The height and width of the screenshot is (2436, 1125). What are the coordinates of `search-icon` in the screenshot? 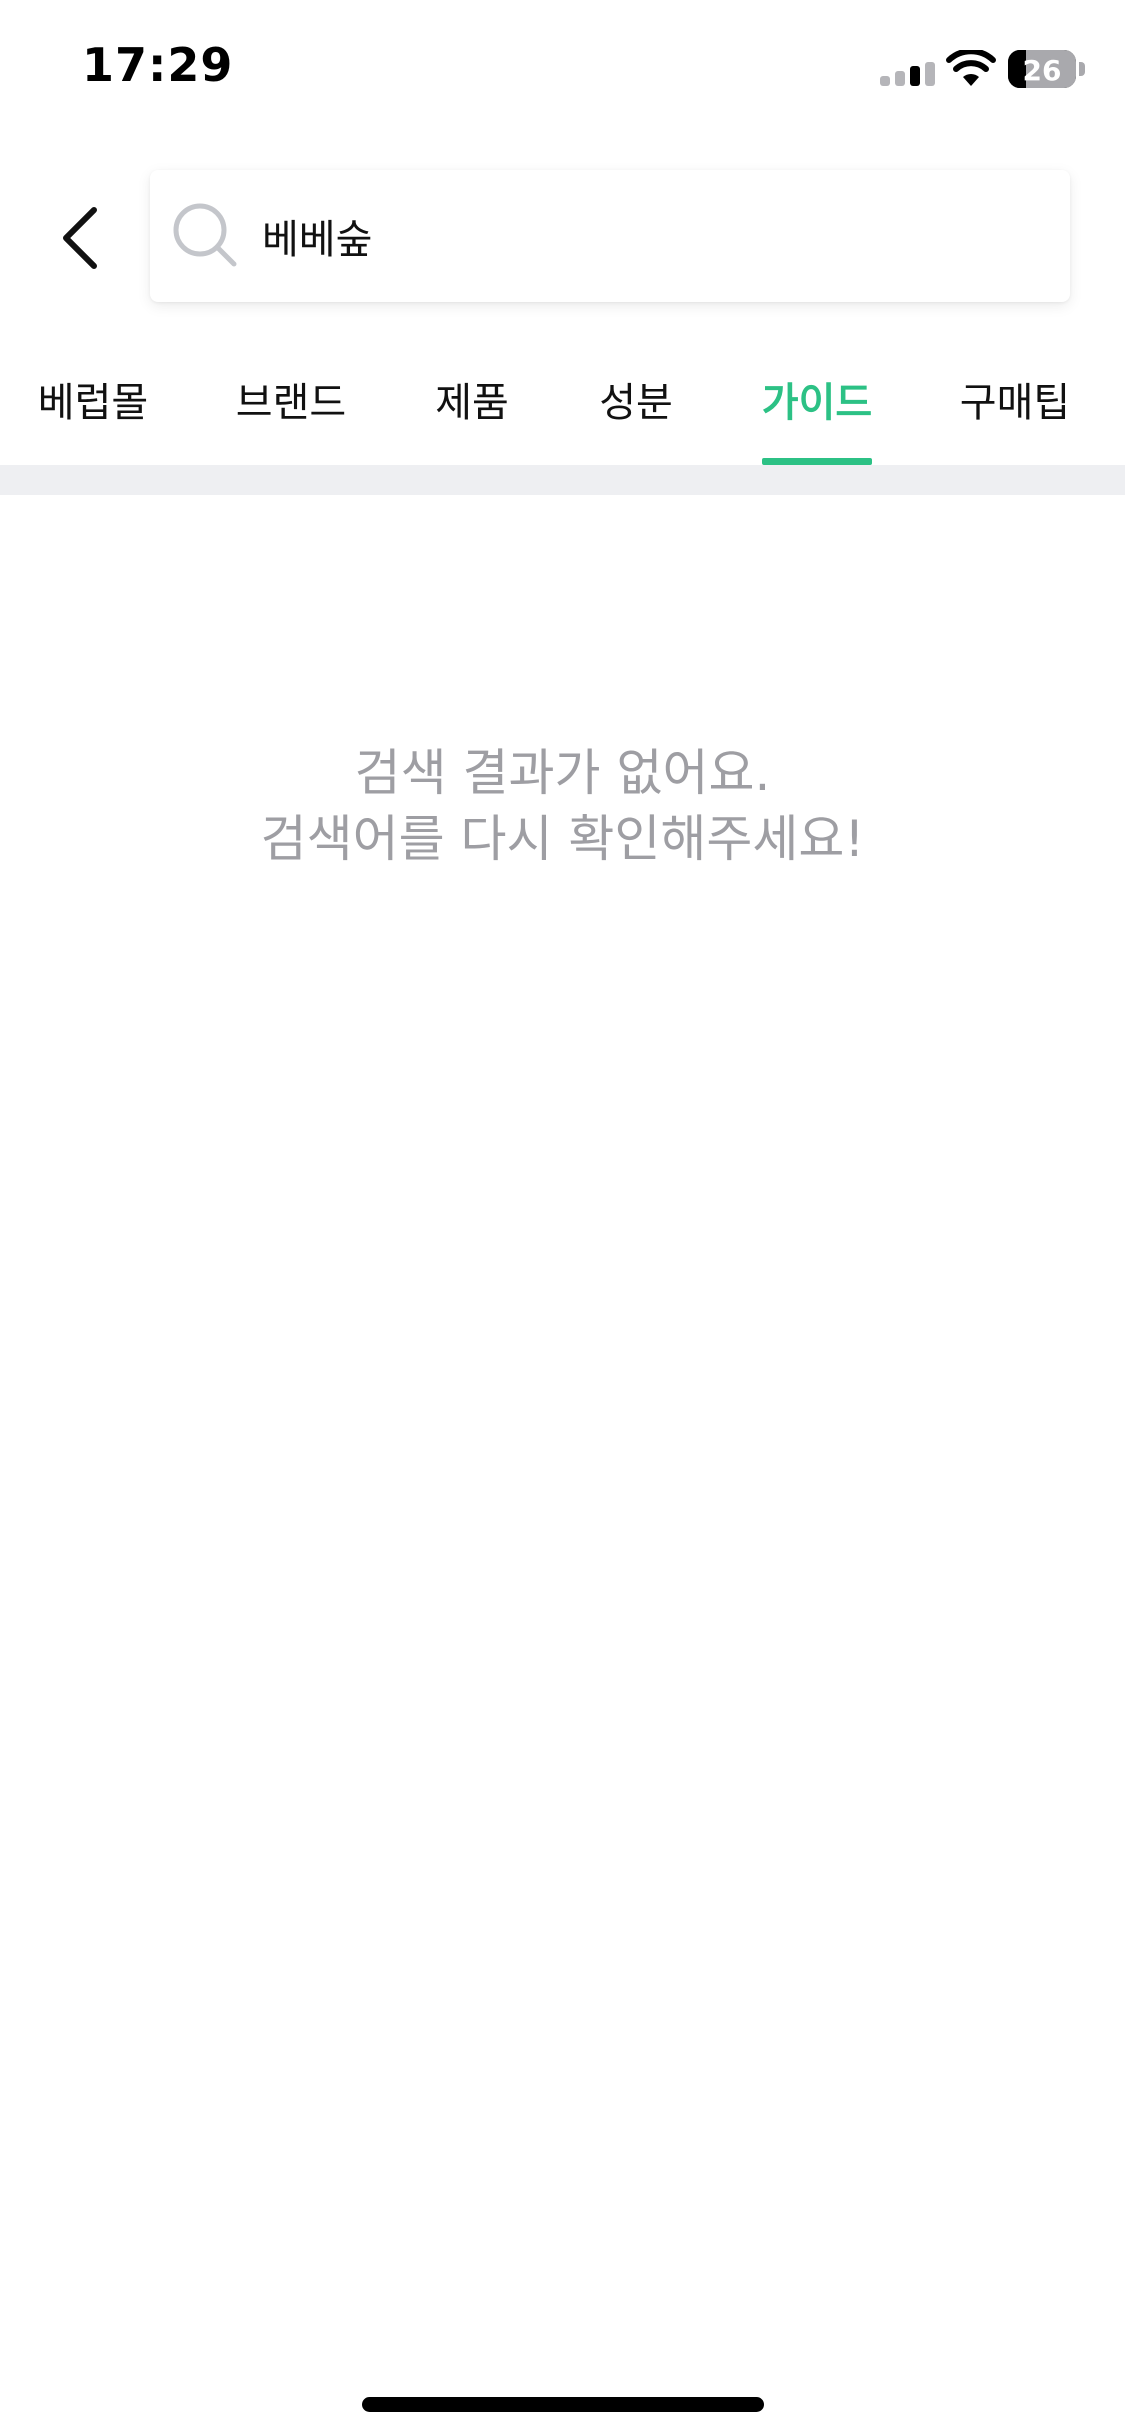 It's located at (205, 235).